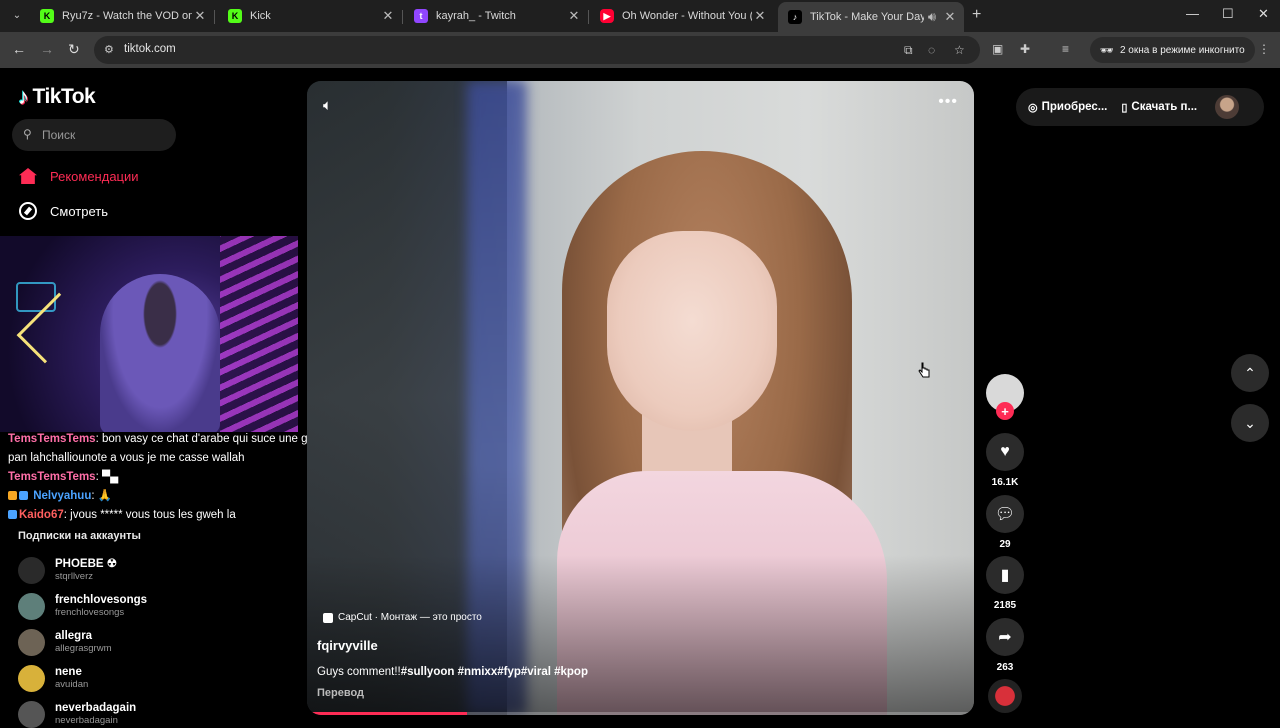 The image size is (1280, 728). Describe the element at coordinates (1025, 49) in the screenshot. I see `puzzle-icon: ✚` at that location.